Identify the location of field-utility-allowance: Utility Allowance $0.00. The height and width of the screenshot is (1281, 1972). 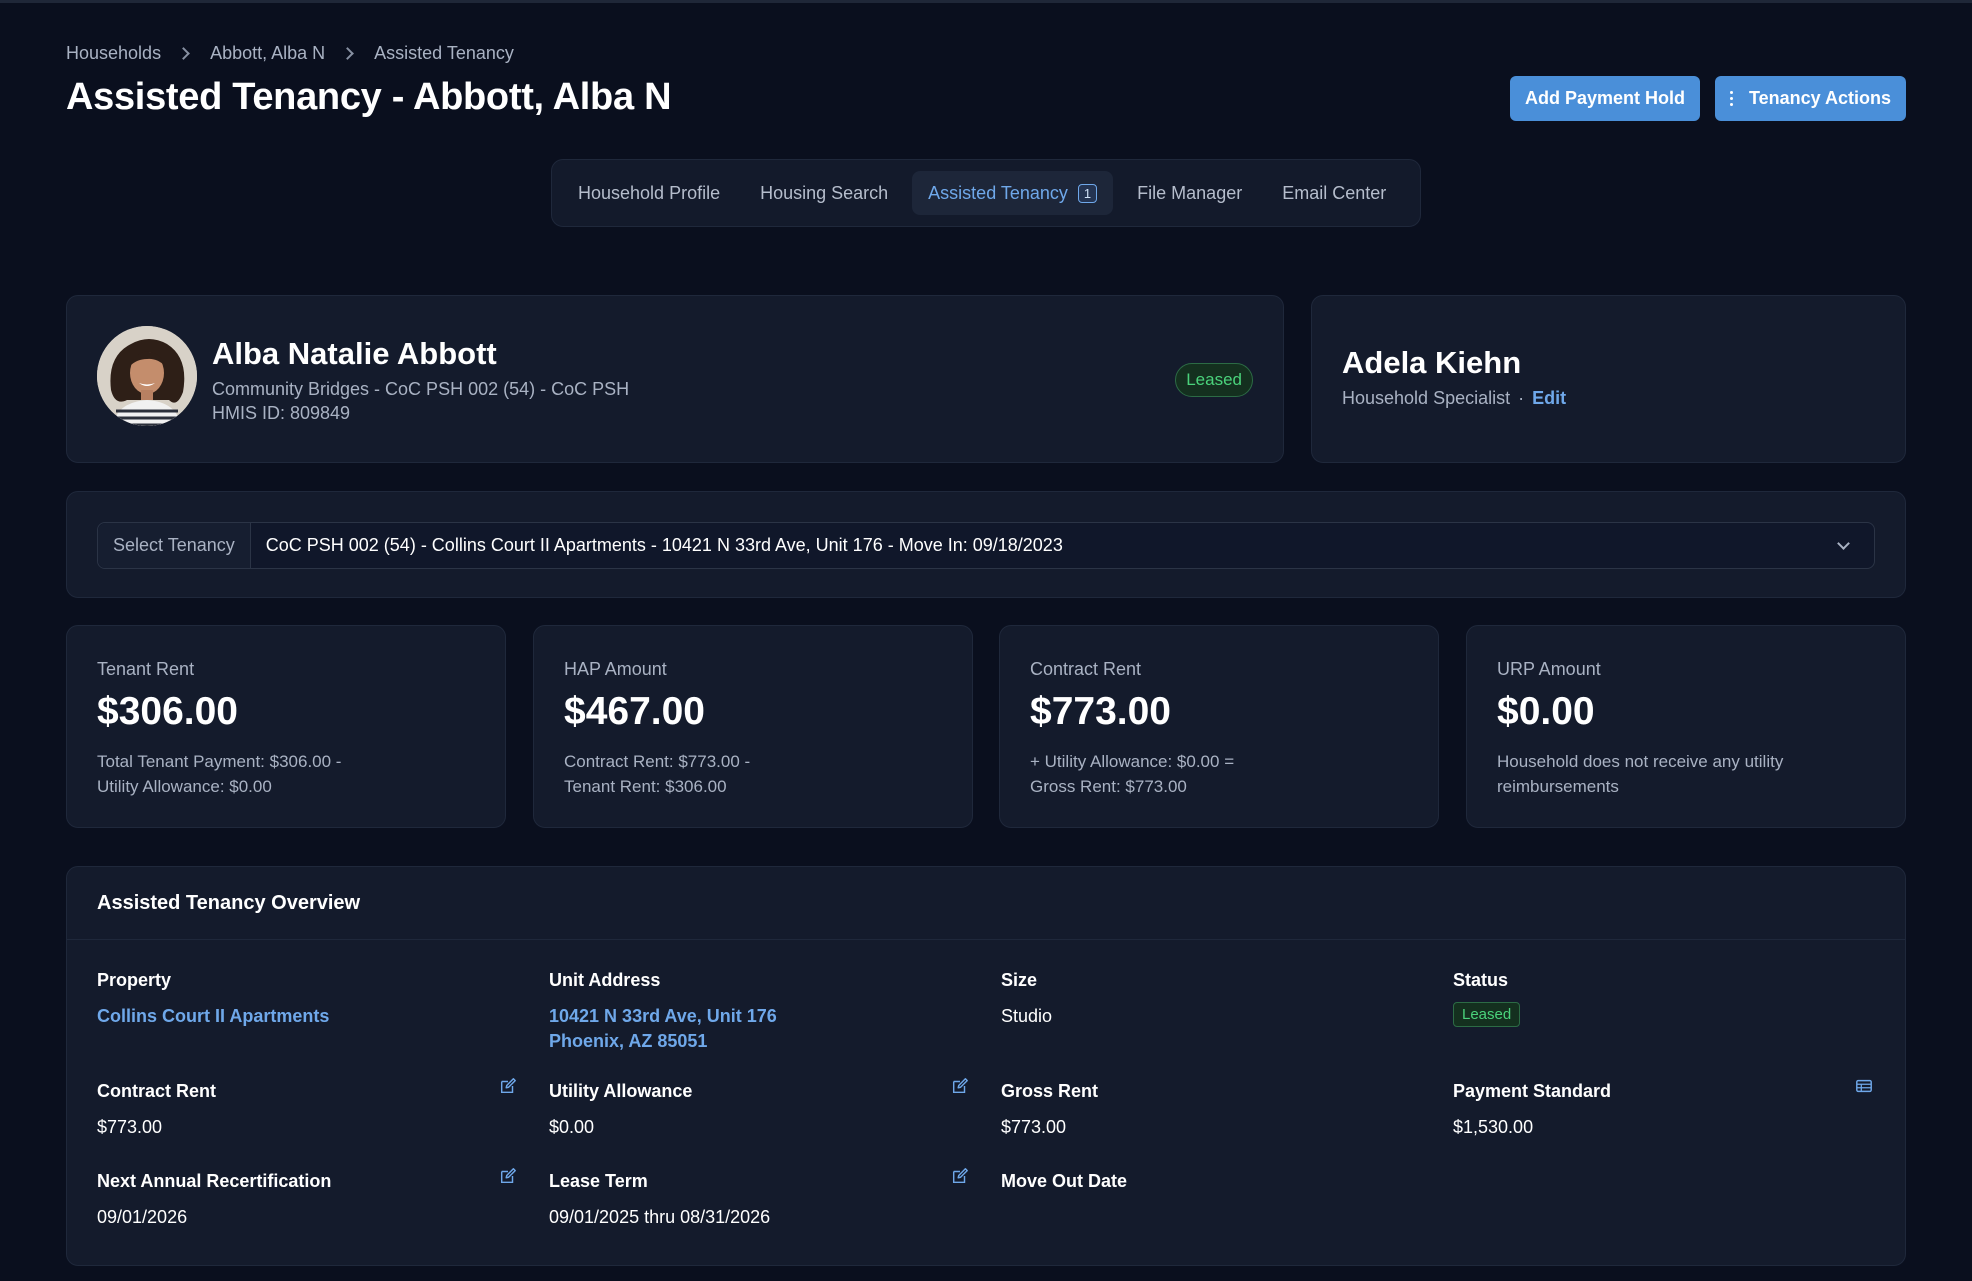
(759, 1109).